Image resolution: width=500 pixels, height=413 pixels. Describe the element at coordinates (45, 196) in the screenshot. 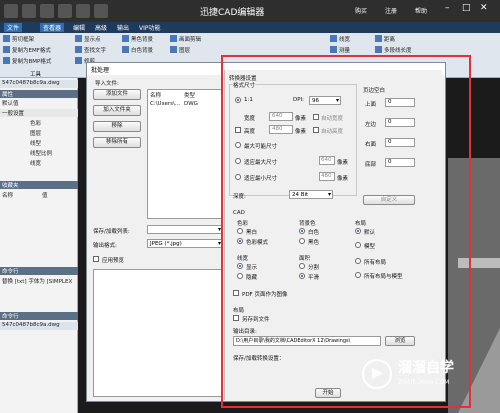

I see `favorites-col-value: 值` at that location.